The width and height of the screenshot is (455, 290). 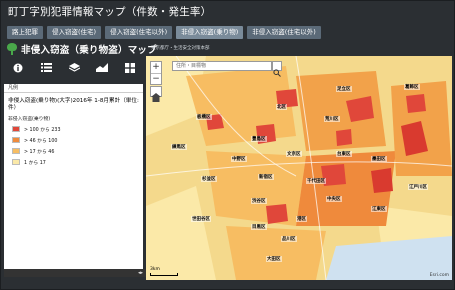 I want to click on search-button, so click(x=277, y=69).